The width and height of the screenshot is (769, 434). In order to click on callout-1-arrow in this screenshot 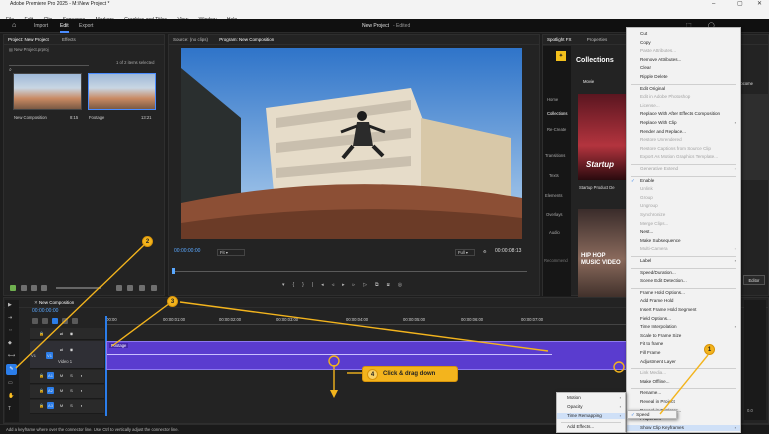, I will do `click(684, 384)`.